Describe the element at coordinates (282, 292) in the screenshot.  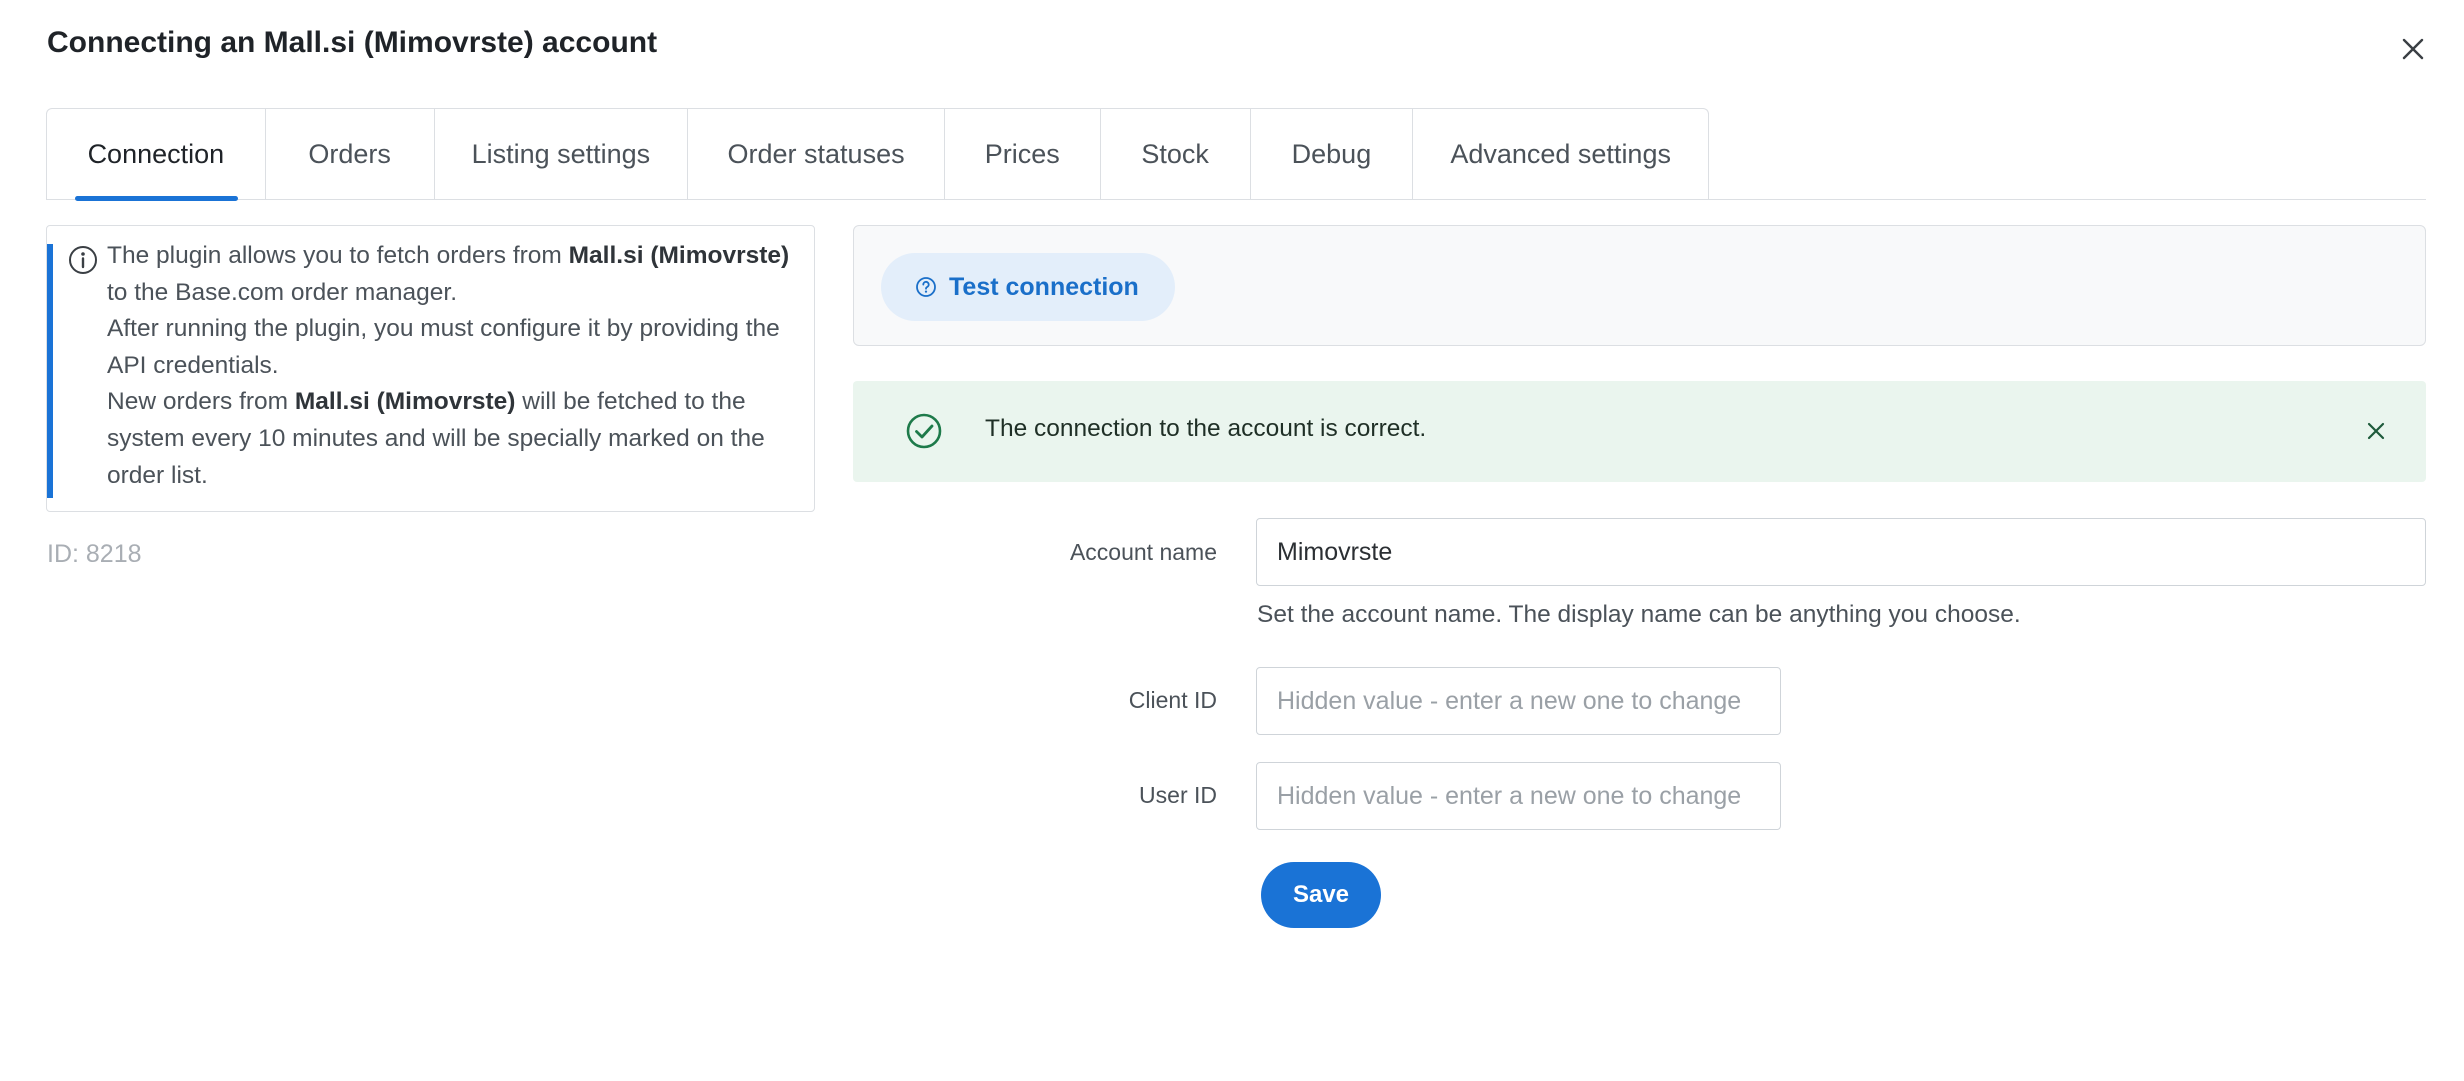
I see `info-text-segment: to the Base.com order manager.` at that location.